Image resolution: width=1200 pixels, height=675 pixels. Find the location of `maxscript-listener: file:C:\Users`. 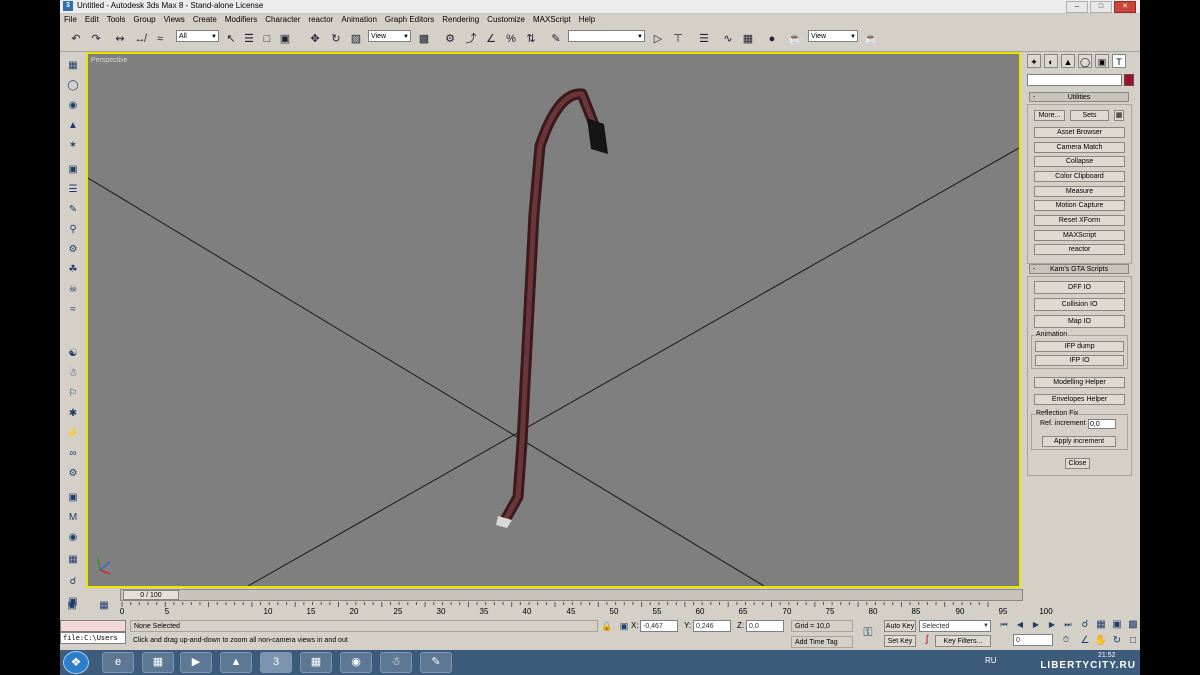

maxscript-listener: file:C:\Users is located at coordinates (93, 638).